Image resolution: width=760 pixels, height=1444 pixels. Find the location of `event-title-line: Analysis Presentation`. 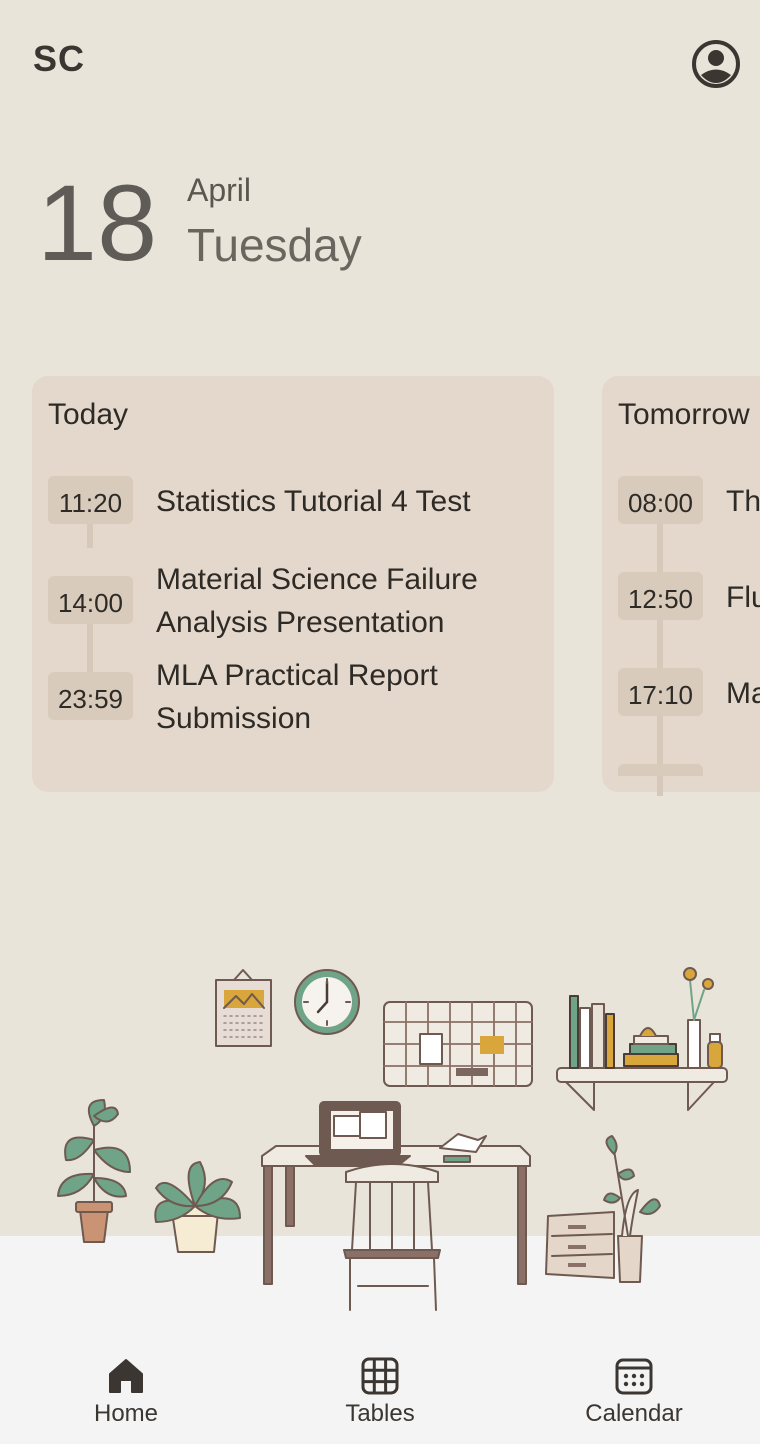

event-title-line: Analysis Presentation is located at coordinates (300, 622).